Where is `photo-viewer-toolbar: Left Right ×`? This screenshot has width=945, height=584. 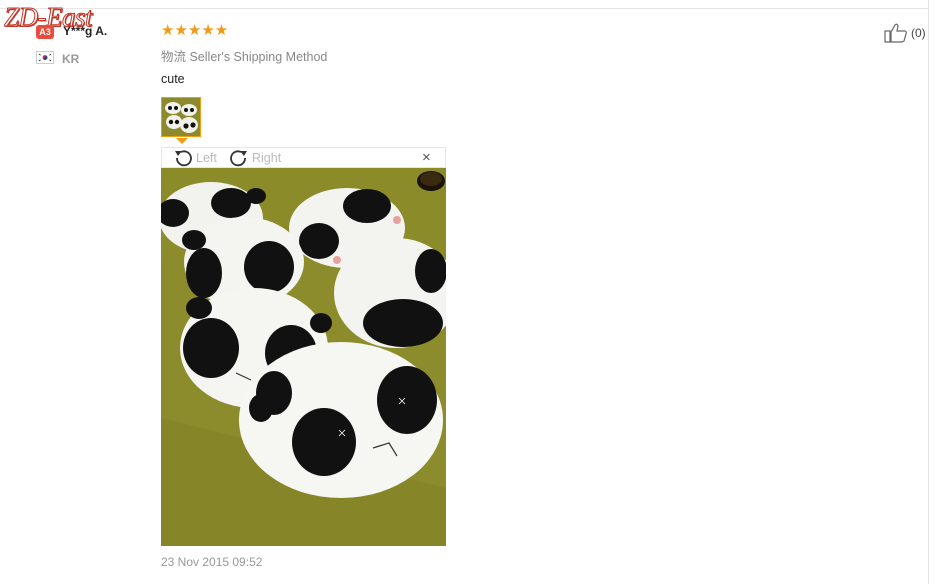 photo-viewer-toolbar: Left Right × is located at coordinates (303, 157).